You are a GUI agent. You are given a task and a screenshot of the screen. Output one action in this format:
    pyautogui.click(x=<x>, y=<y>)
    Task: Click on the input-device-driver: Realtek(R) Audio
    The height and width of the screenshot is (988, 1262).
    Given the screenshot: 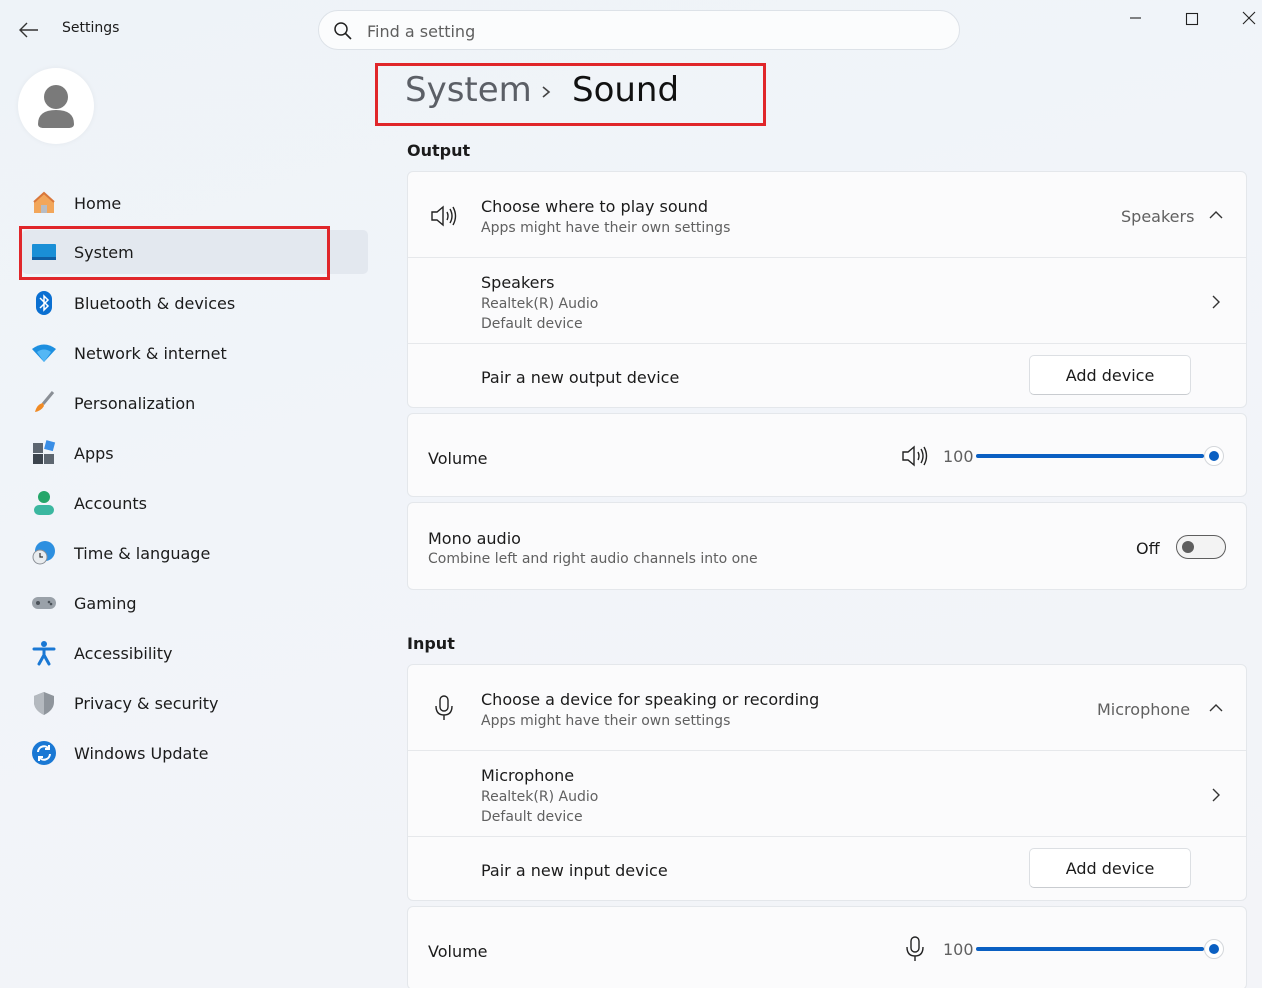 What is the action you would take?
    pyautogui.click(x=540, y=797)
    